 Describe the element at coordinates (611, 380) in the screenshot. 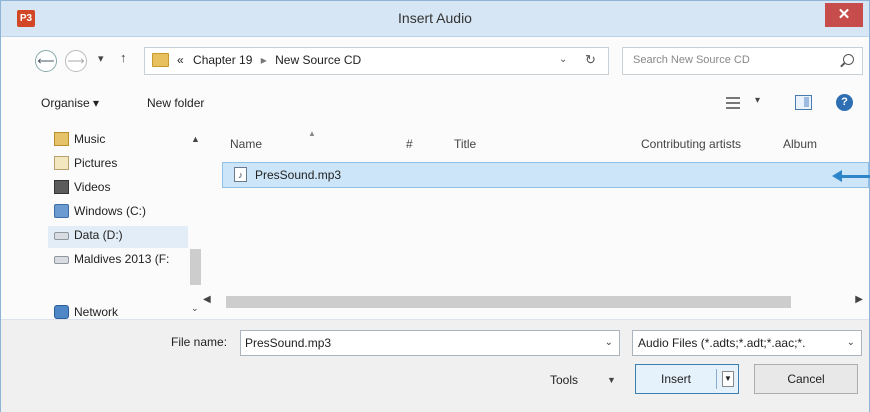

I see `tools-chevron-icon: ▼` at that location.